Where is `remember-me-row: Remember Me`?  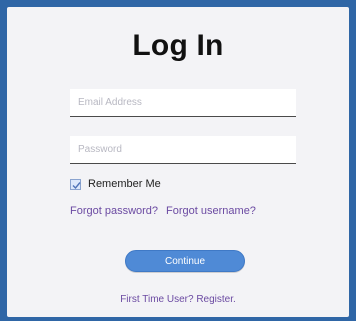
remember-me-row: Remember Me is located at coordinates (115, 184).